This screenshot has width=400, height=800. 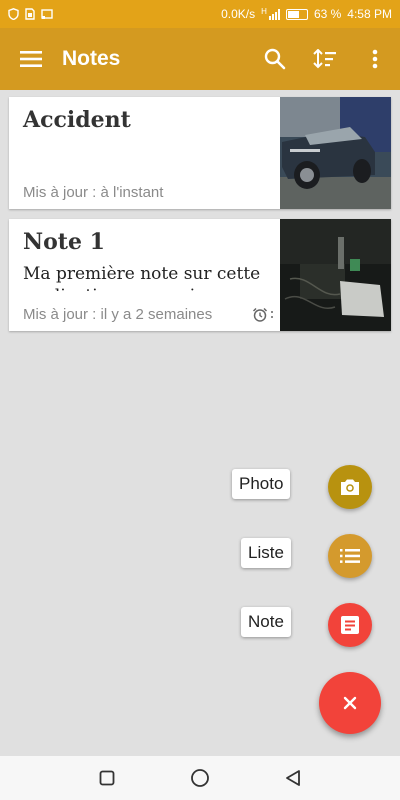 I want to click on battery-percent: 63 %, so click(x=327, y=14).